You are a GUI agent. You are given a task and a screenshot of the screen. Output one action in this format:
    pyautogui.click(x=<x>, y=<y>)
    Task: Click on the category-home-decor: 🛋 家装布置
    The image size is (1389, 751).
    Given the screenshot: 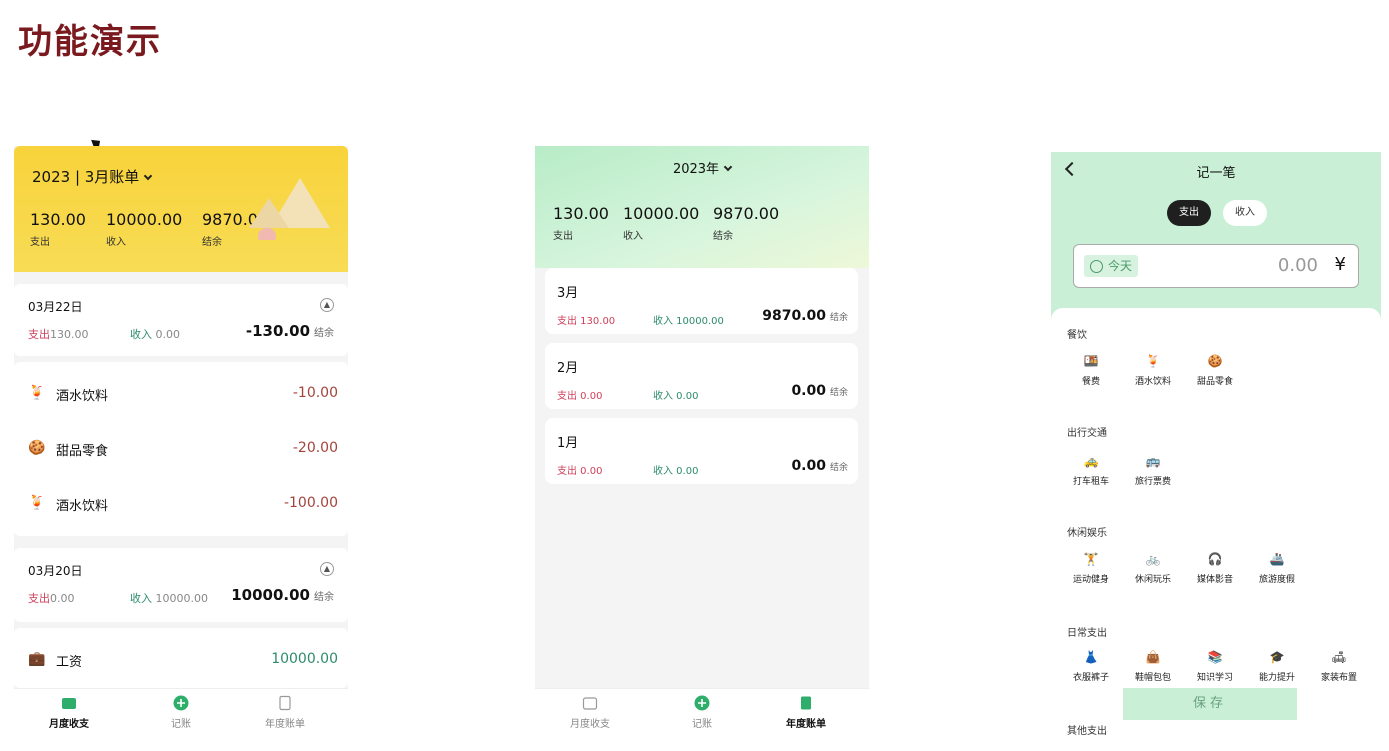 What is the action you would take?
    pyautogui.click(x=1339, y=666)
    